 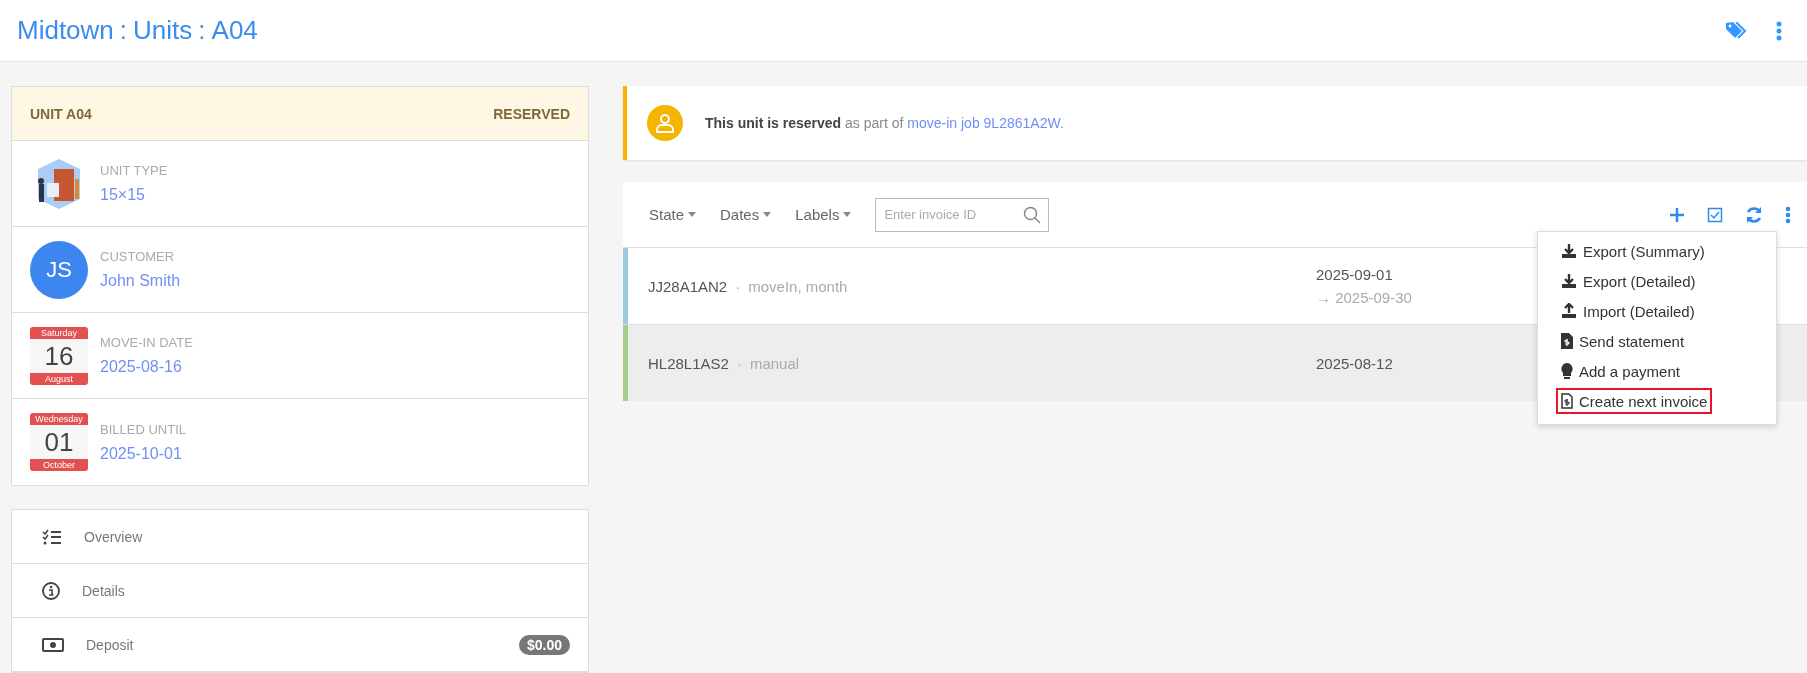 What do you see at coordinates (1628, 311) in the screenshot?
I see `menu-item: Import (Detailed)` at bounding box center [1628, 311].